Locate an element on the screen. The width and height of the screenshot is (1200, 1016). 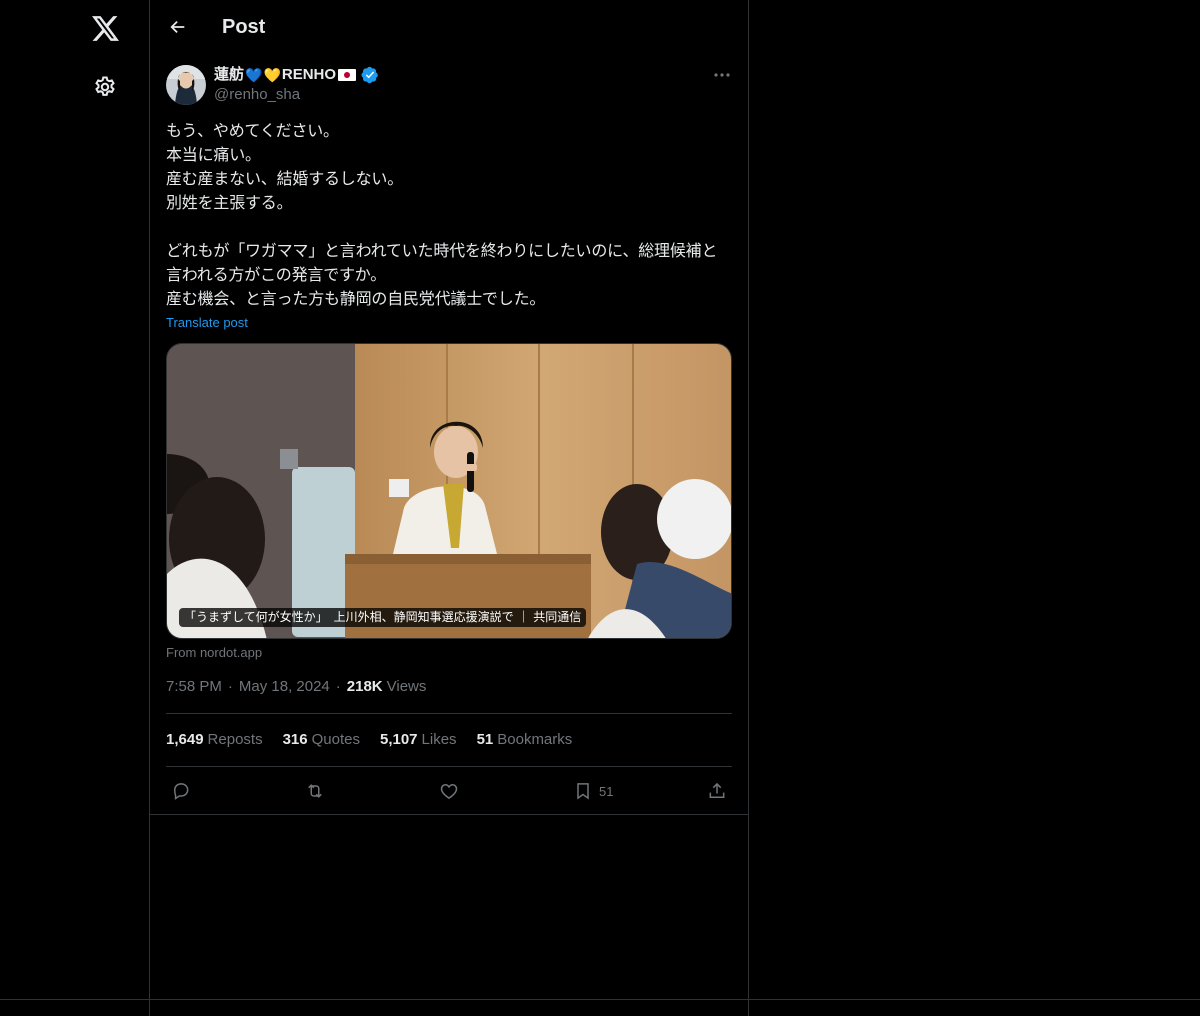
link-card: 「うまずして何が女性か」 上川外相、静岡知事選応援演説で ｜ 共同通信 is located at coordinates (449, 491).